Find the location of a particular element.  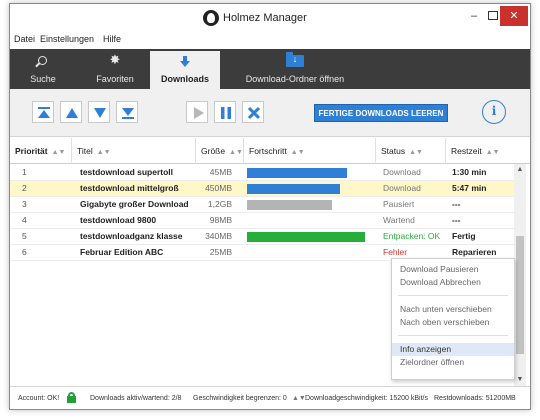

move-to-bottom-button is located at coordinates (127, 112).